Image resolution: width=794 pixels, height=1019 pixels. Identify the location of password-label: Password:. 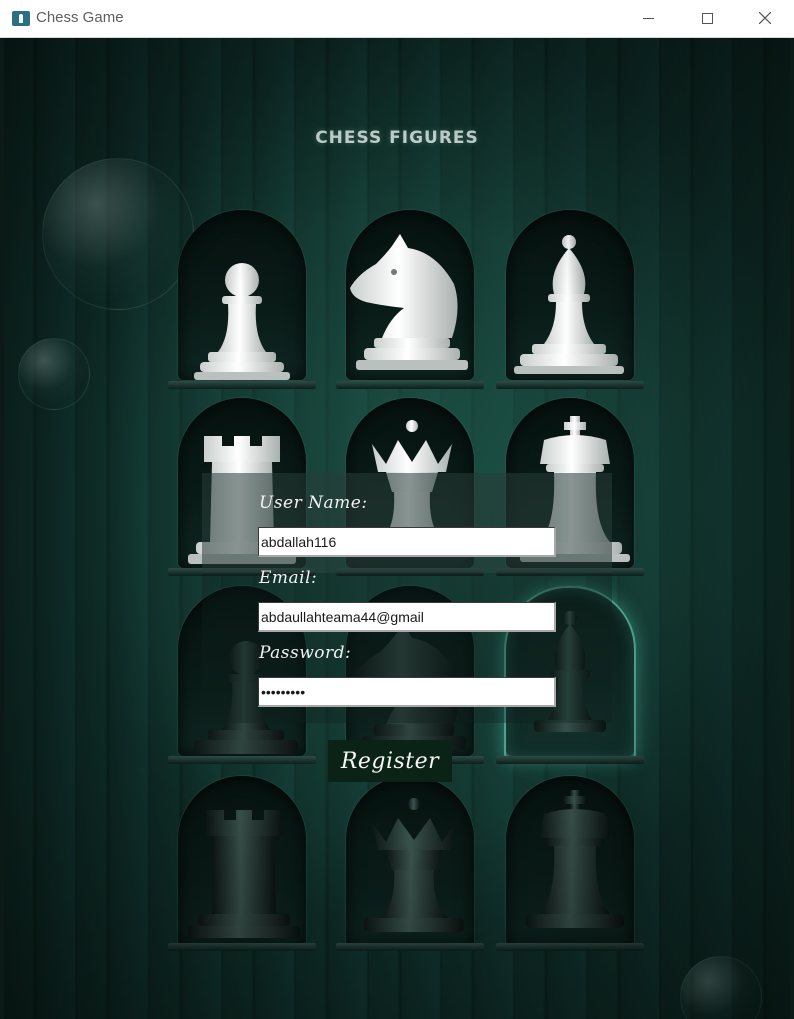
(305, 653).